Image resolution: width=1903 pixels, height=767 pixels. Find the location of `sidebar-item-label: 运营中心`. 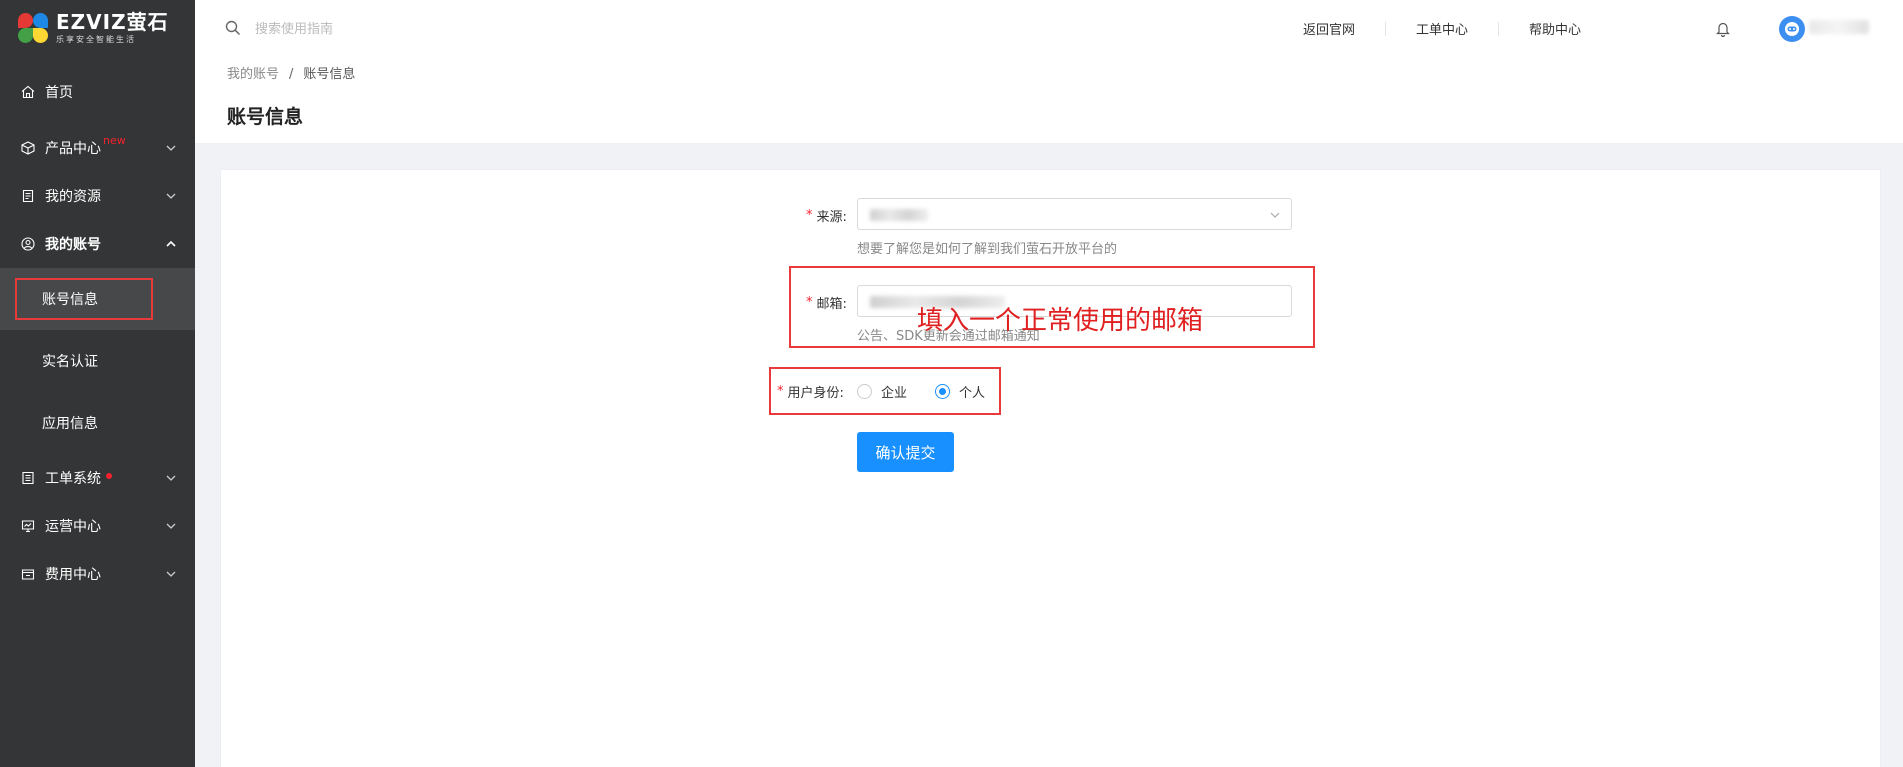

sidebar-item-label: 运营中心 is located at coordinates (73, 527).